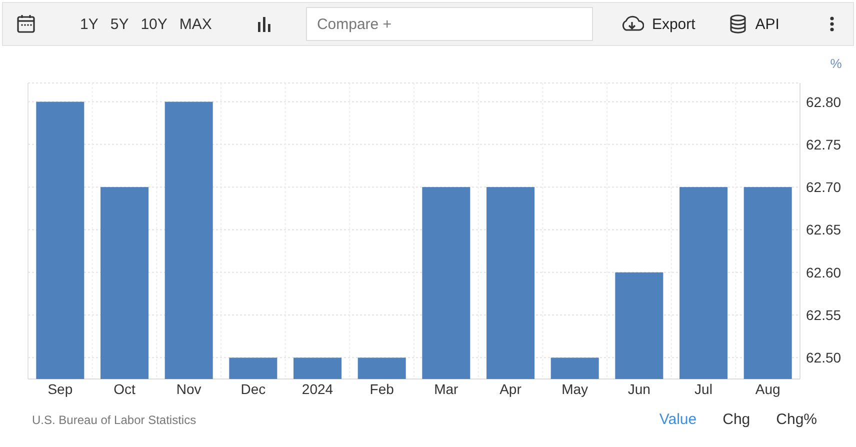 The width and height of the screenshot is (856, 447). What do you see at coordinates (754, 24) in the screenshot?
I see `api-button: API` at bounding box center [754, 24].